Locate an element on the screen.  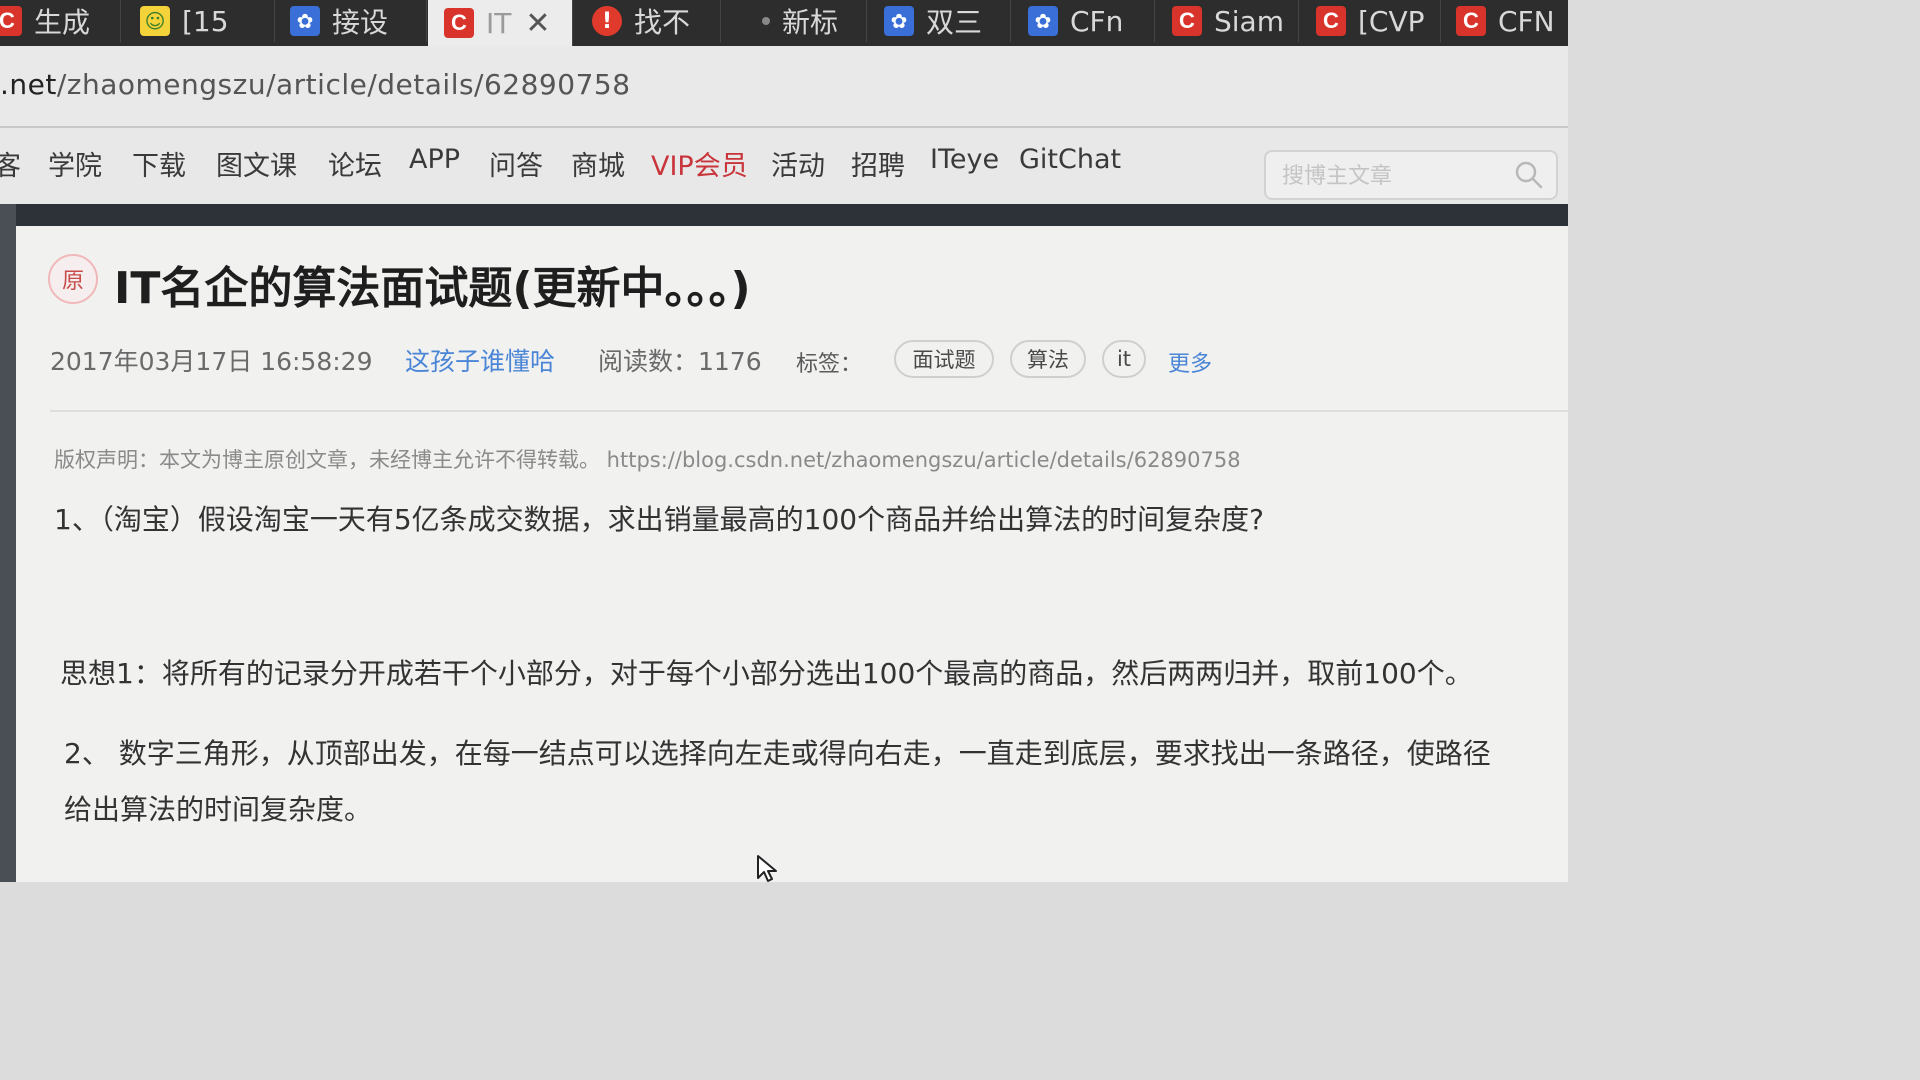
publish-date: 2017年03月17日 16:58:29 is located at coordinates (211, 361).